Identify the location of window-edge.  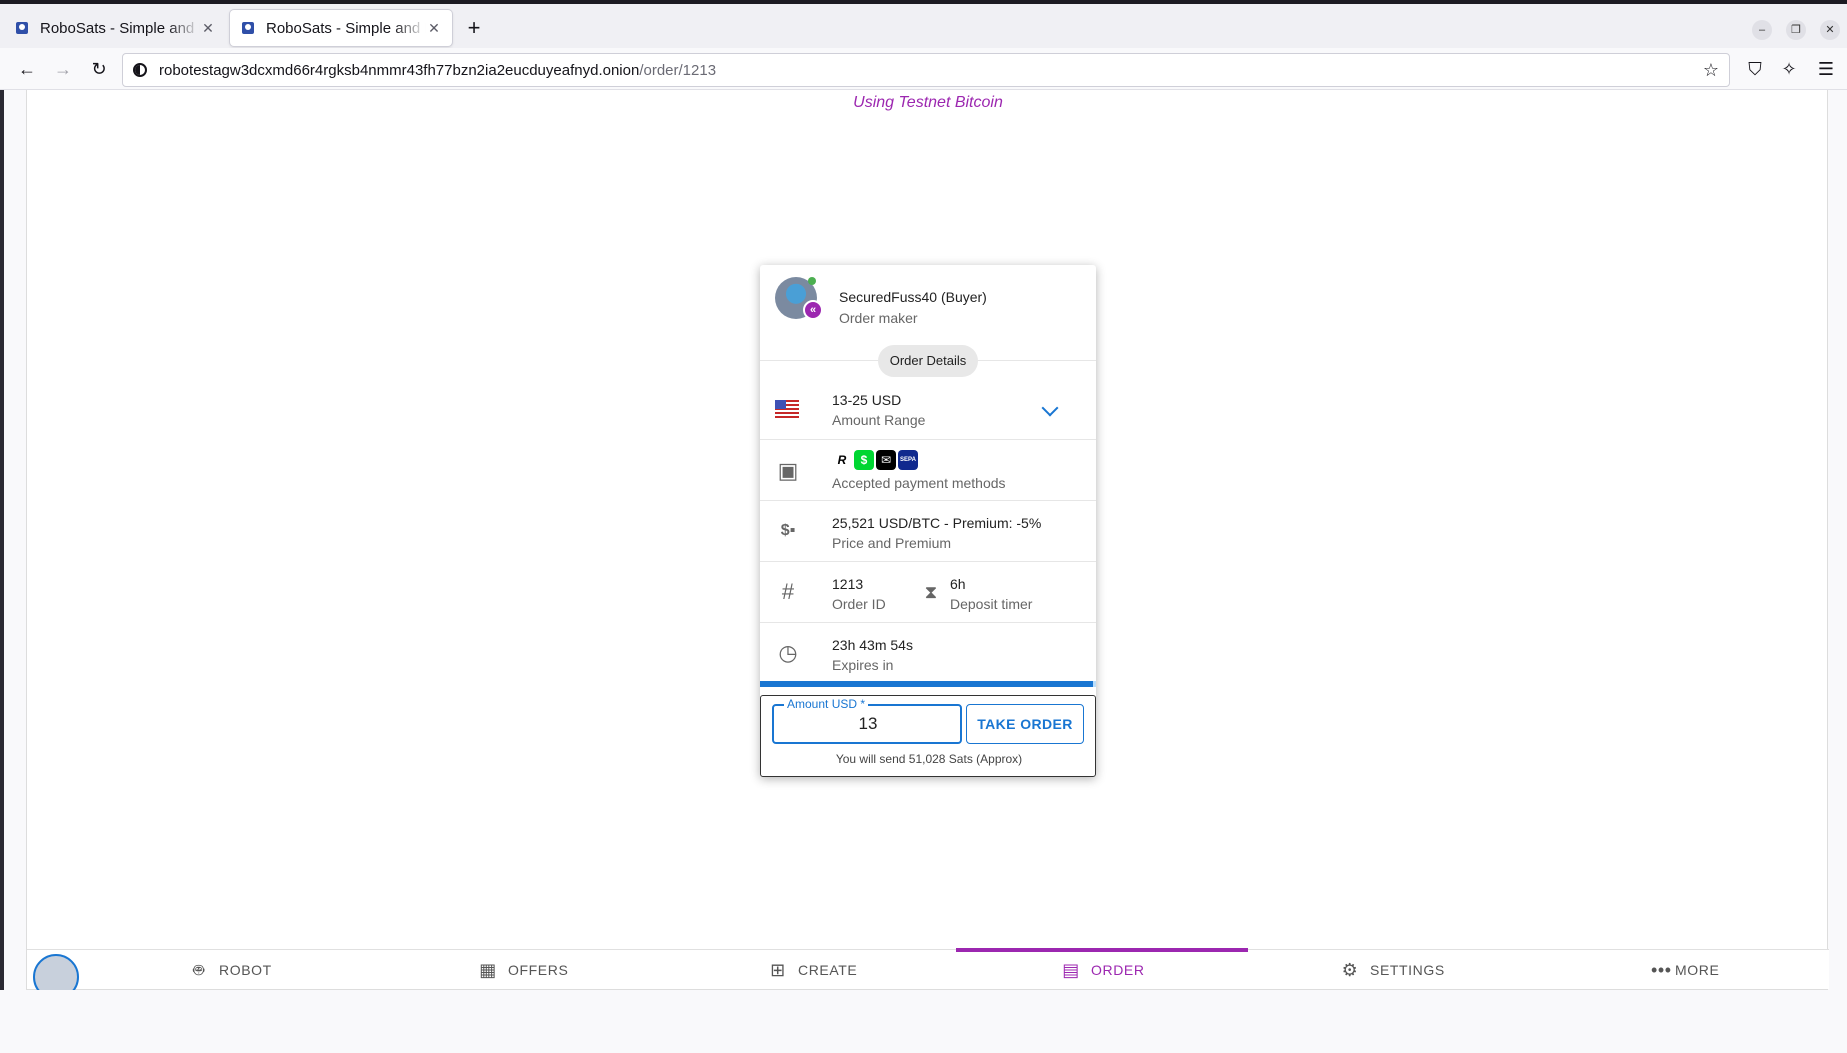
(2, 571).